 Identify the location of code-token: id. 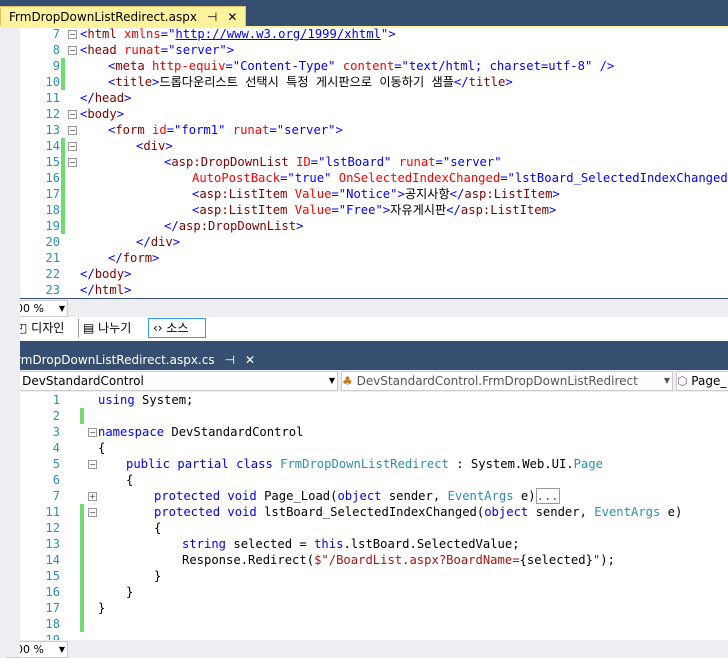
(155, 130).